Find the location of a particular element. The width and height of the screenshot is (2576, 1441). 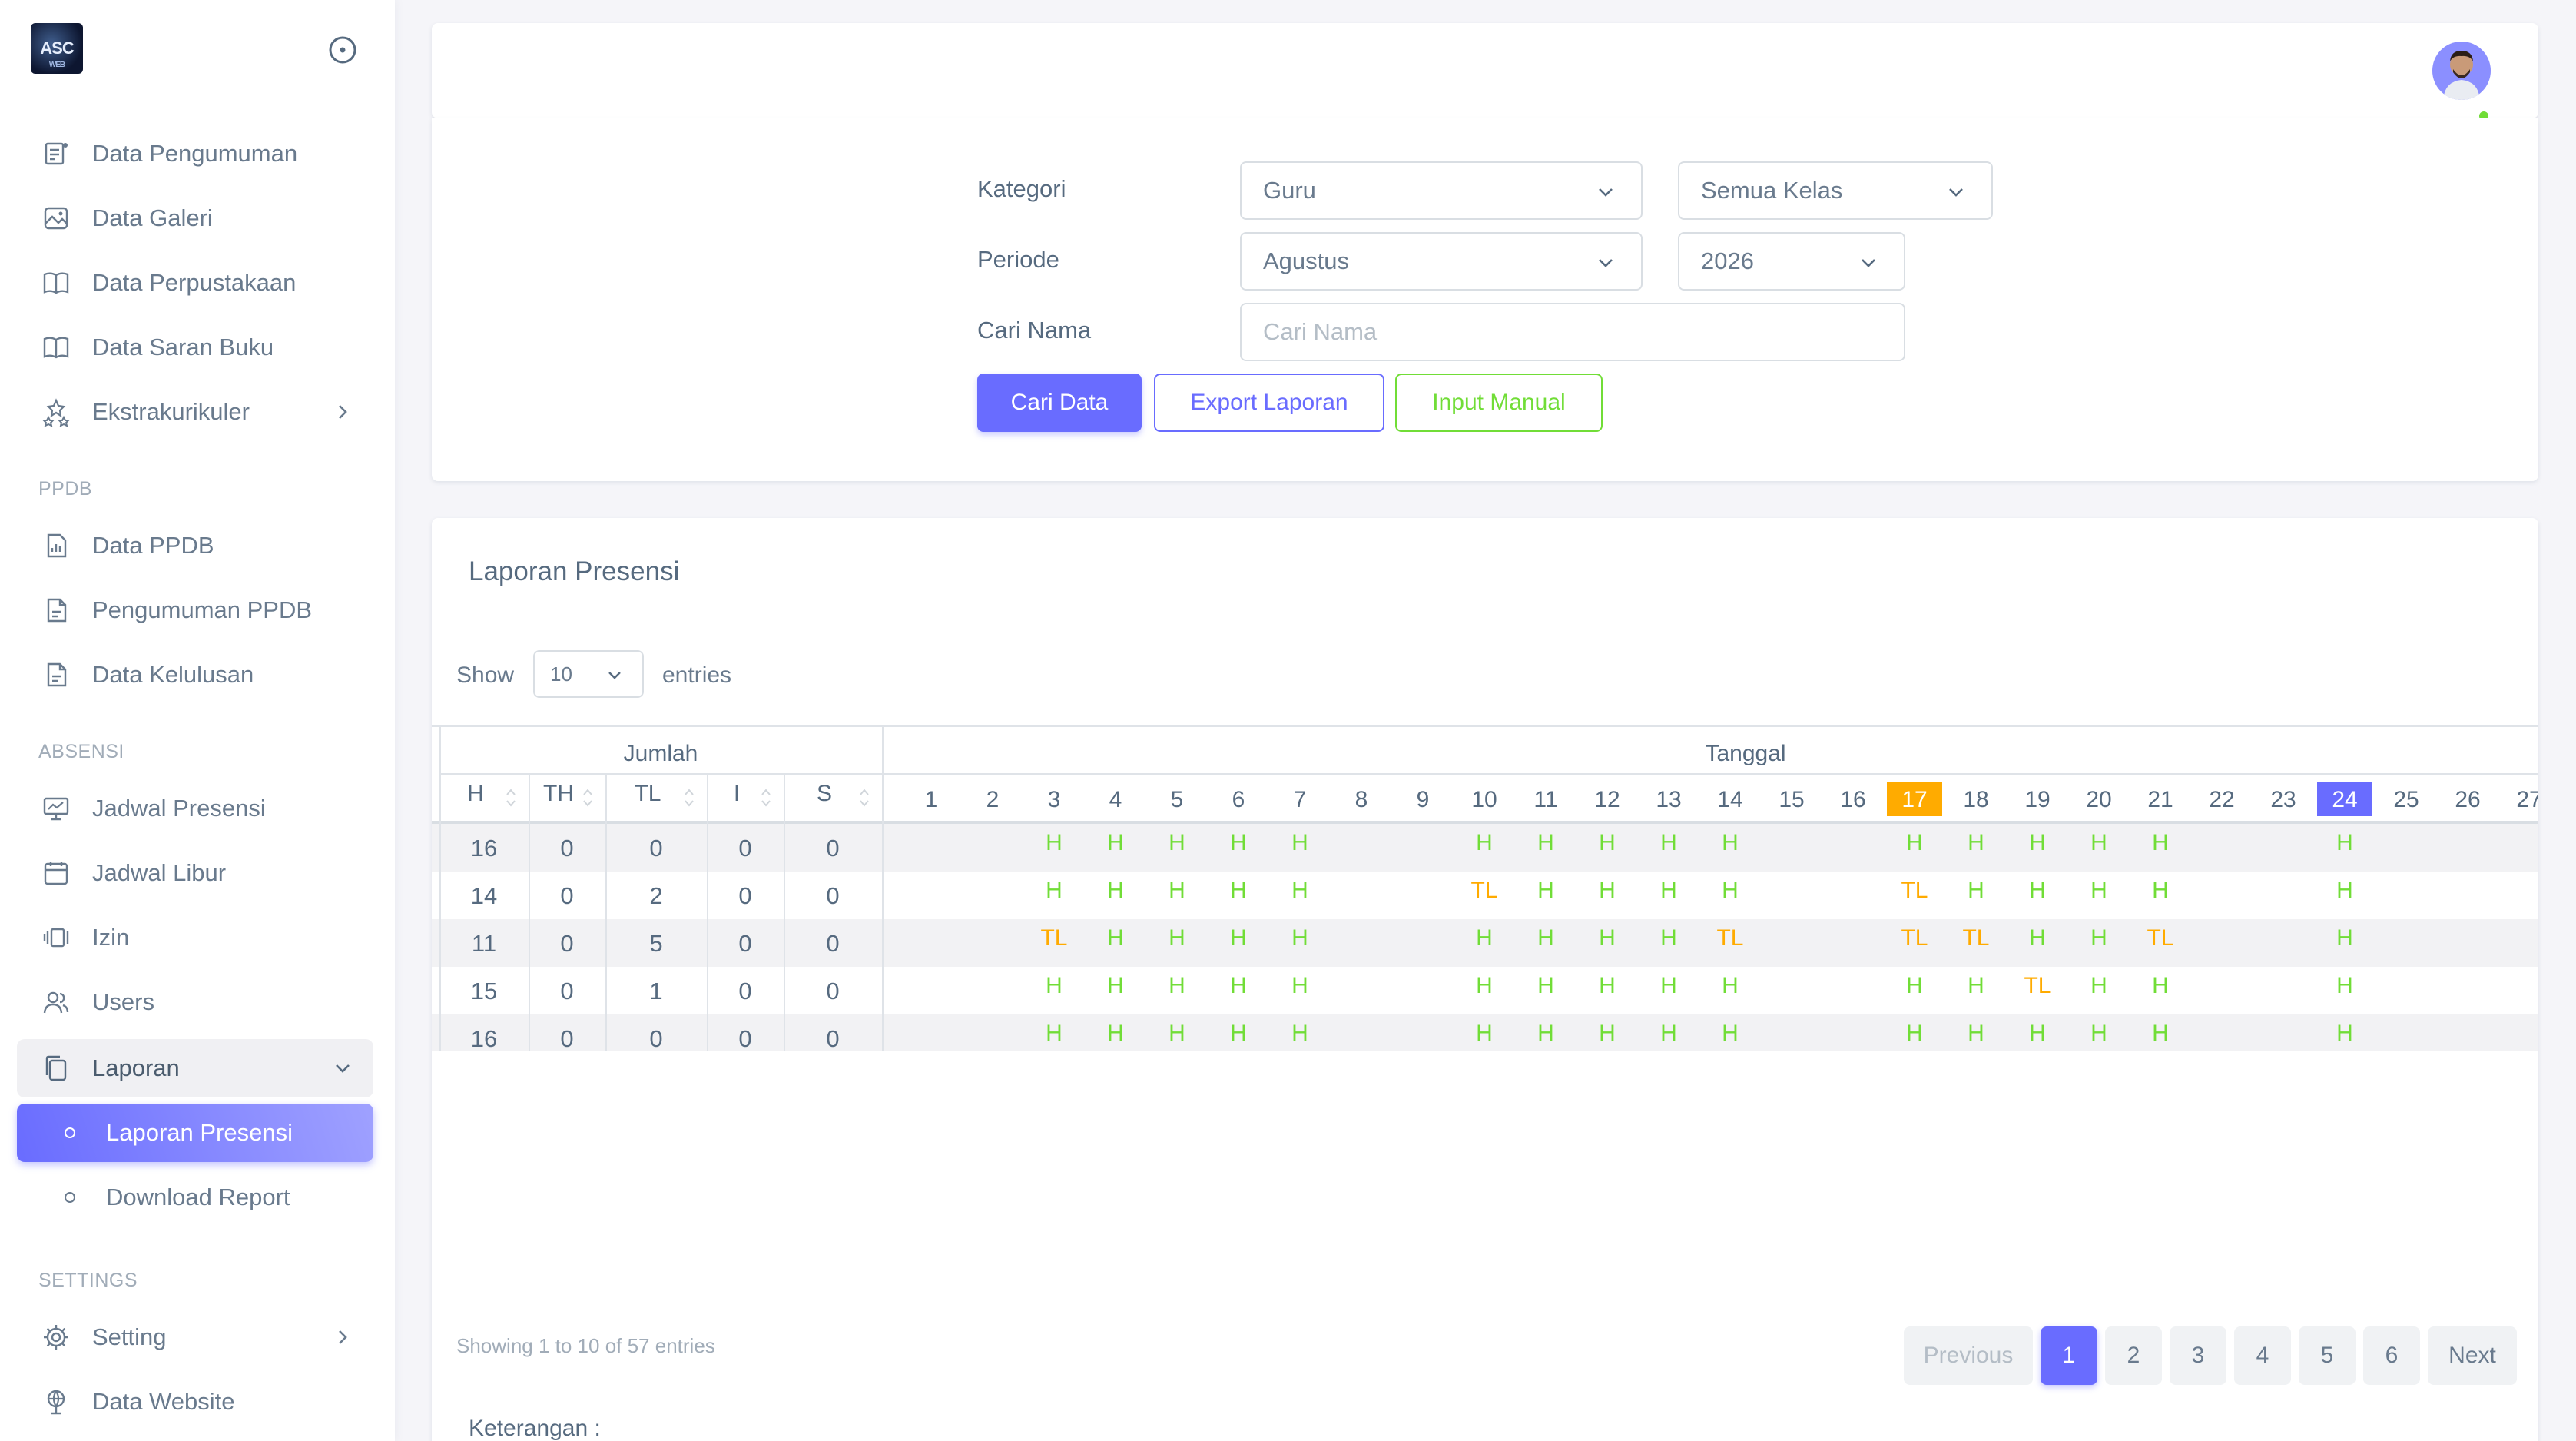

pagination-previous: Previous is located at coordinates (1968, 1355).